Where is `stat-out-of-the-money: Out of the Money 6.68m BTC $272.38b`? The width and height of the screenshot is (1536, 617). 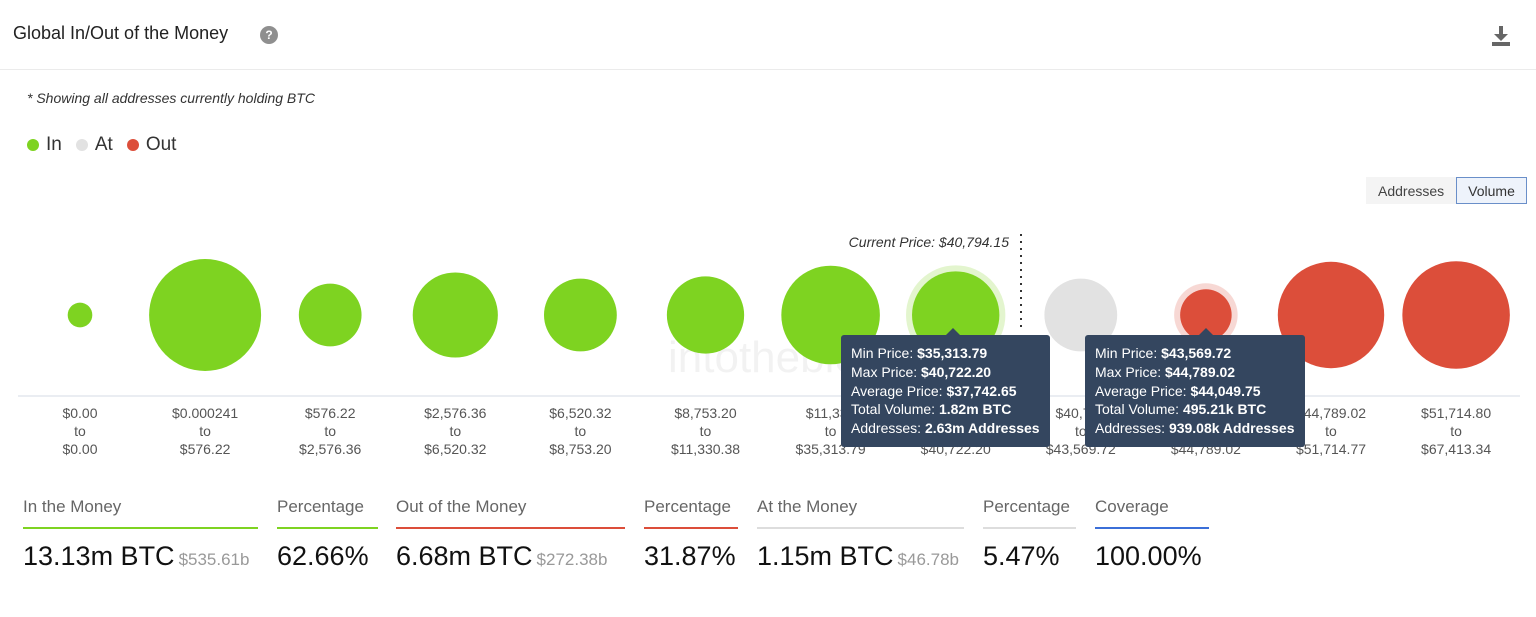
stat-out-of-the-money: Out of the Money 6.68m BTC $272.38b is located at coordinates (510, 534).